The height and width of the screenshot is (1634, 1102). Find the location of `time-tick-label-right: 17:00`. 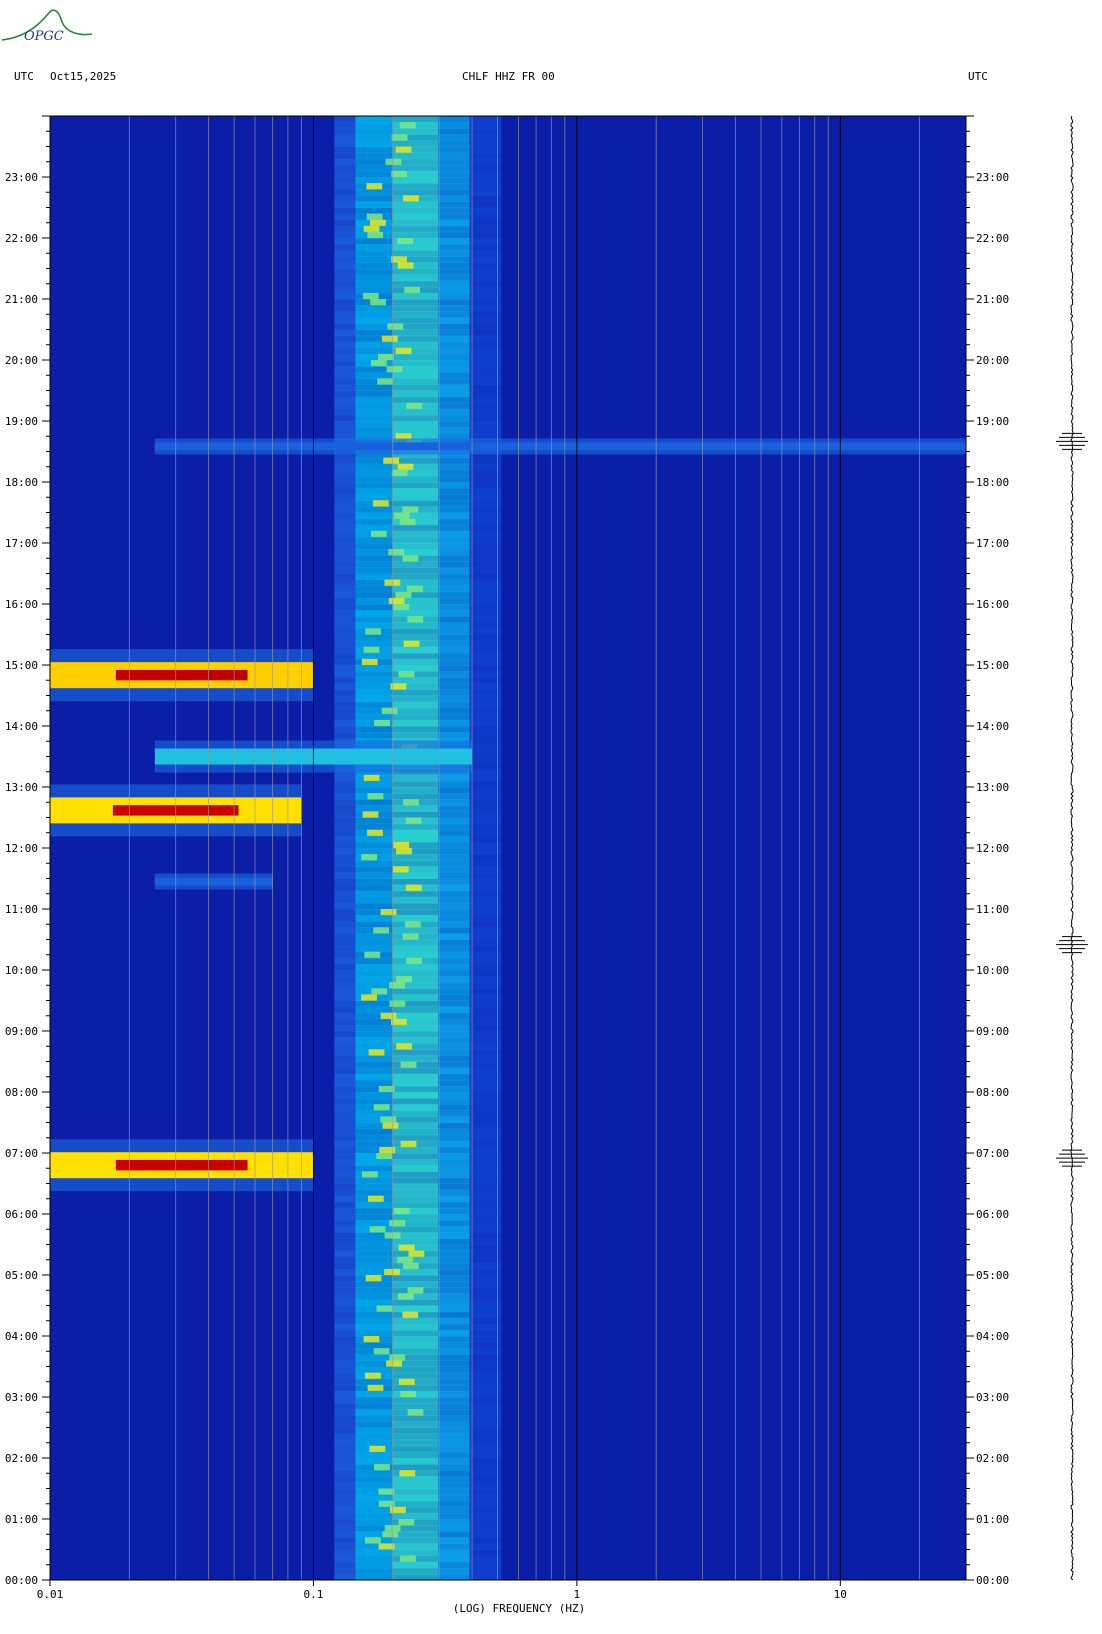

time-tick-label-right: 17:00 is located at coordinates (992, 543).